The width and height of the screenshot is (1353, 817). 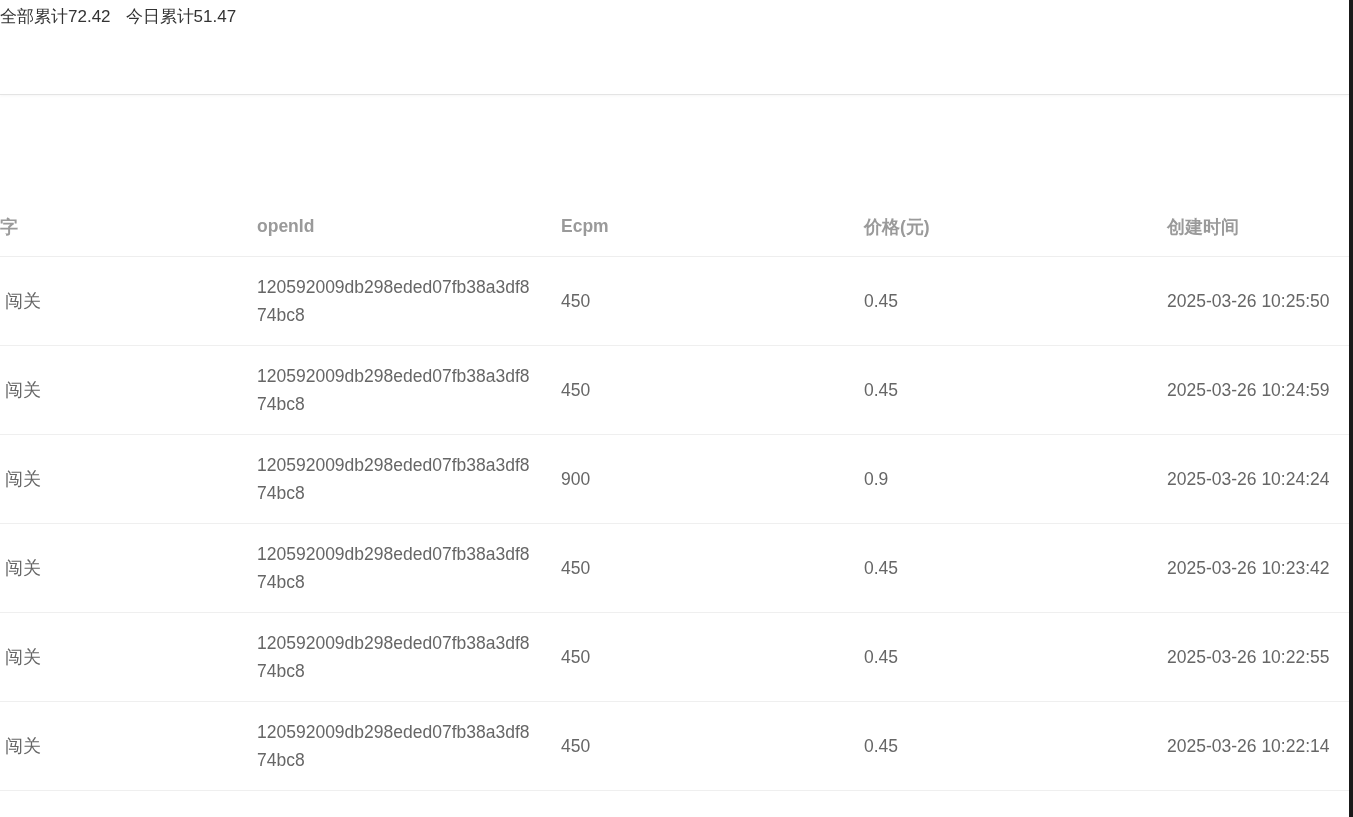 I want to click on time-cell-text: 2025-03-26 10:23:42, so click(x=1248, y=568).